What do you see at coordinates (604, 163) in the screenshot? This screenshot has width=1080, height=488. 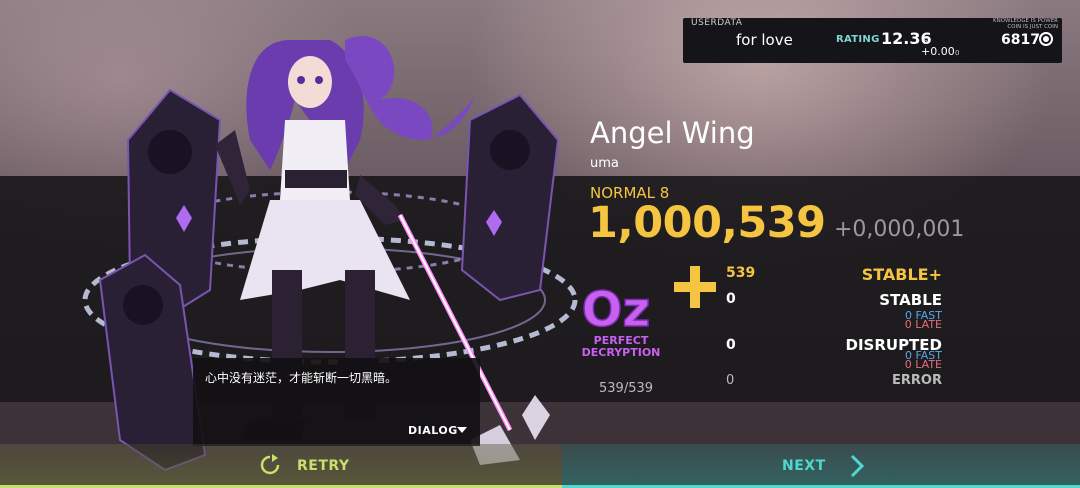 I see `song-artist: uma` at bounding box center [604, 163].